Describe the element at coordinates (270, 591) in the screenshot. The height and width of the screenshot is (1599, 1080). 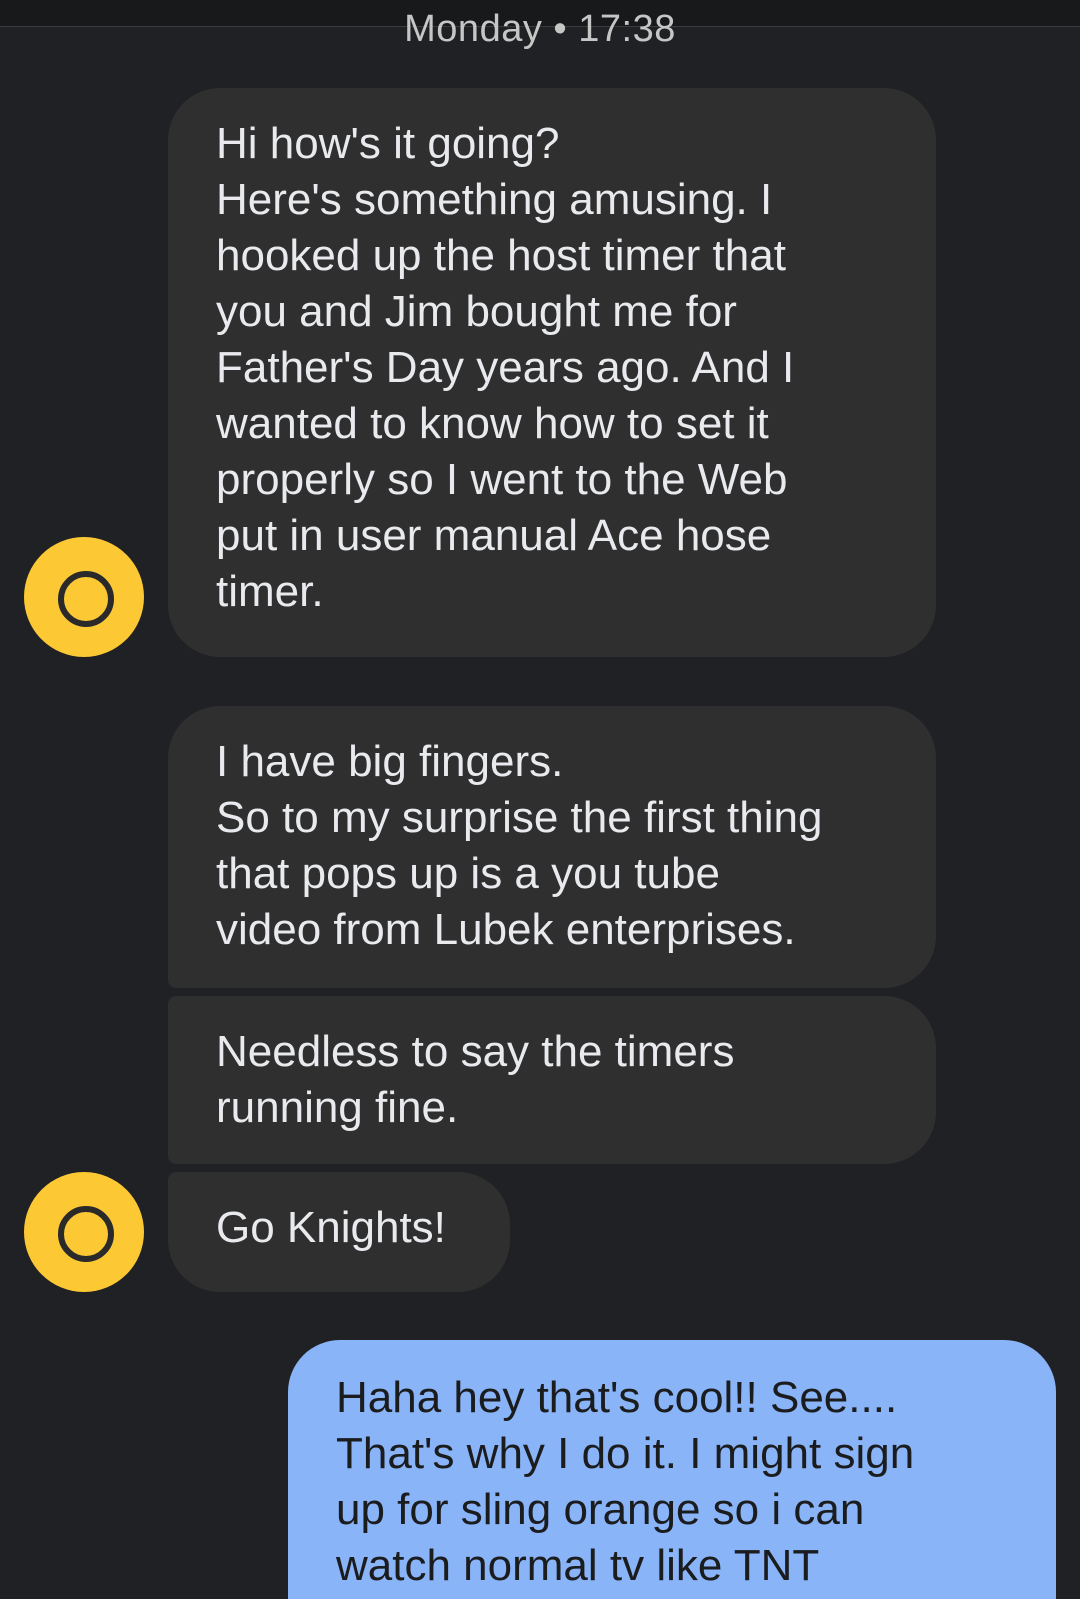
I see `message-text-line: timer.` at that location.